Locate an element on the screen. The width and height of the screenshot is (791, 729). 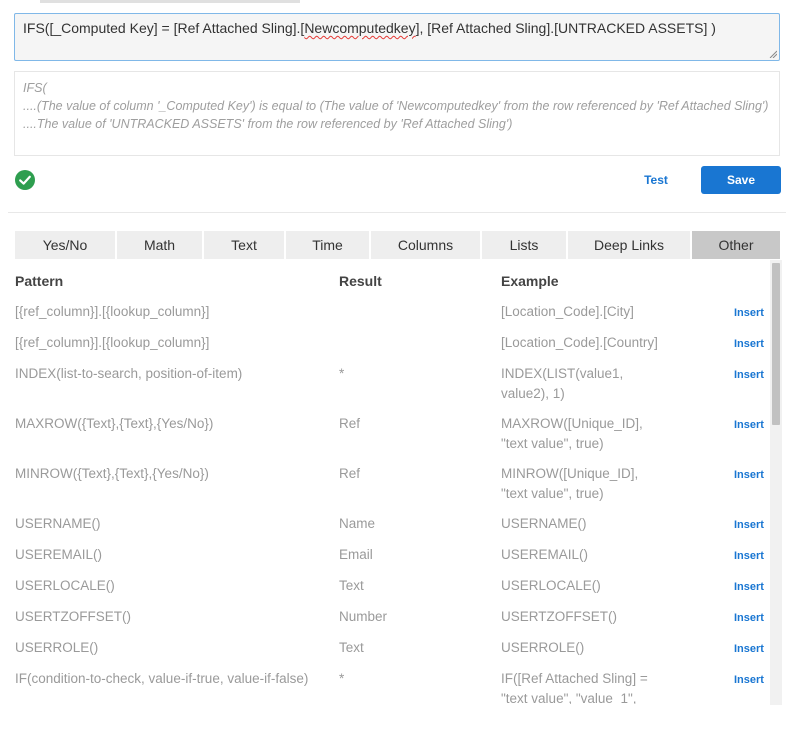
cell-pattern: USEREMAIL() is located at coordinates (59, 554).